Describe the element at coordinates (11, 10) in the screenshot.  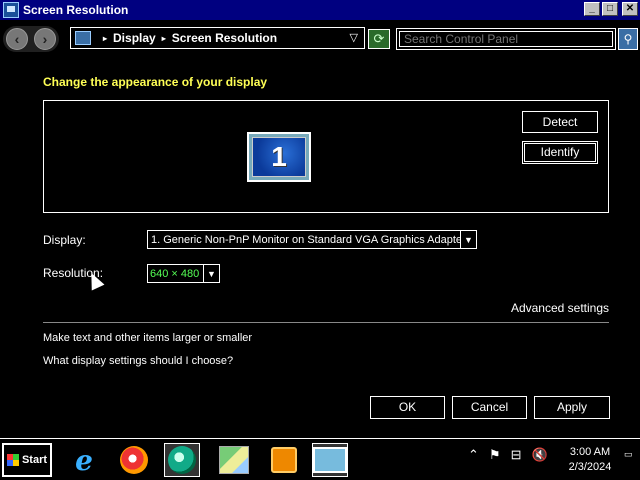
I see `screen-resolution-app-icon` at that location.